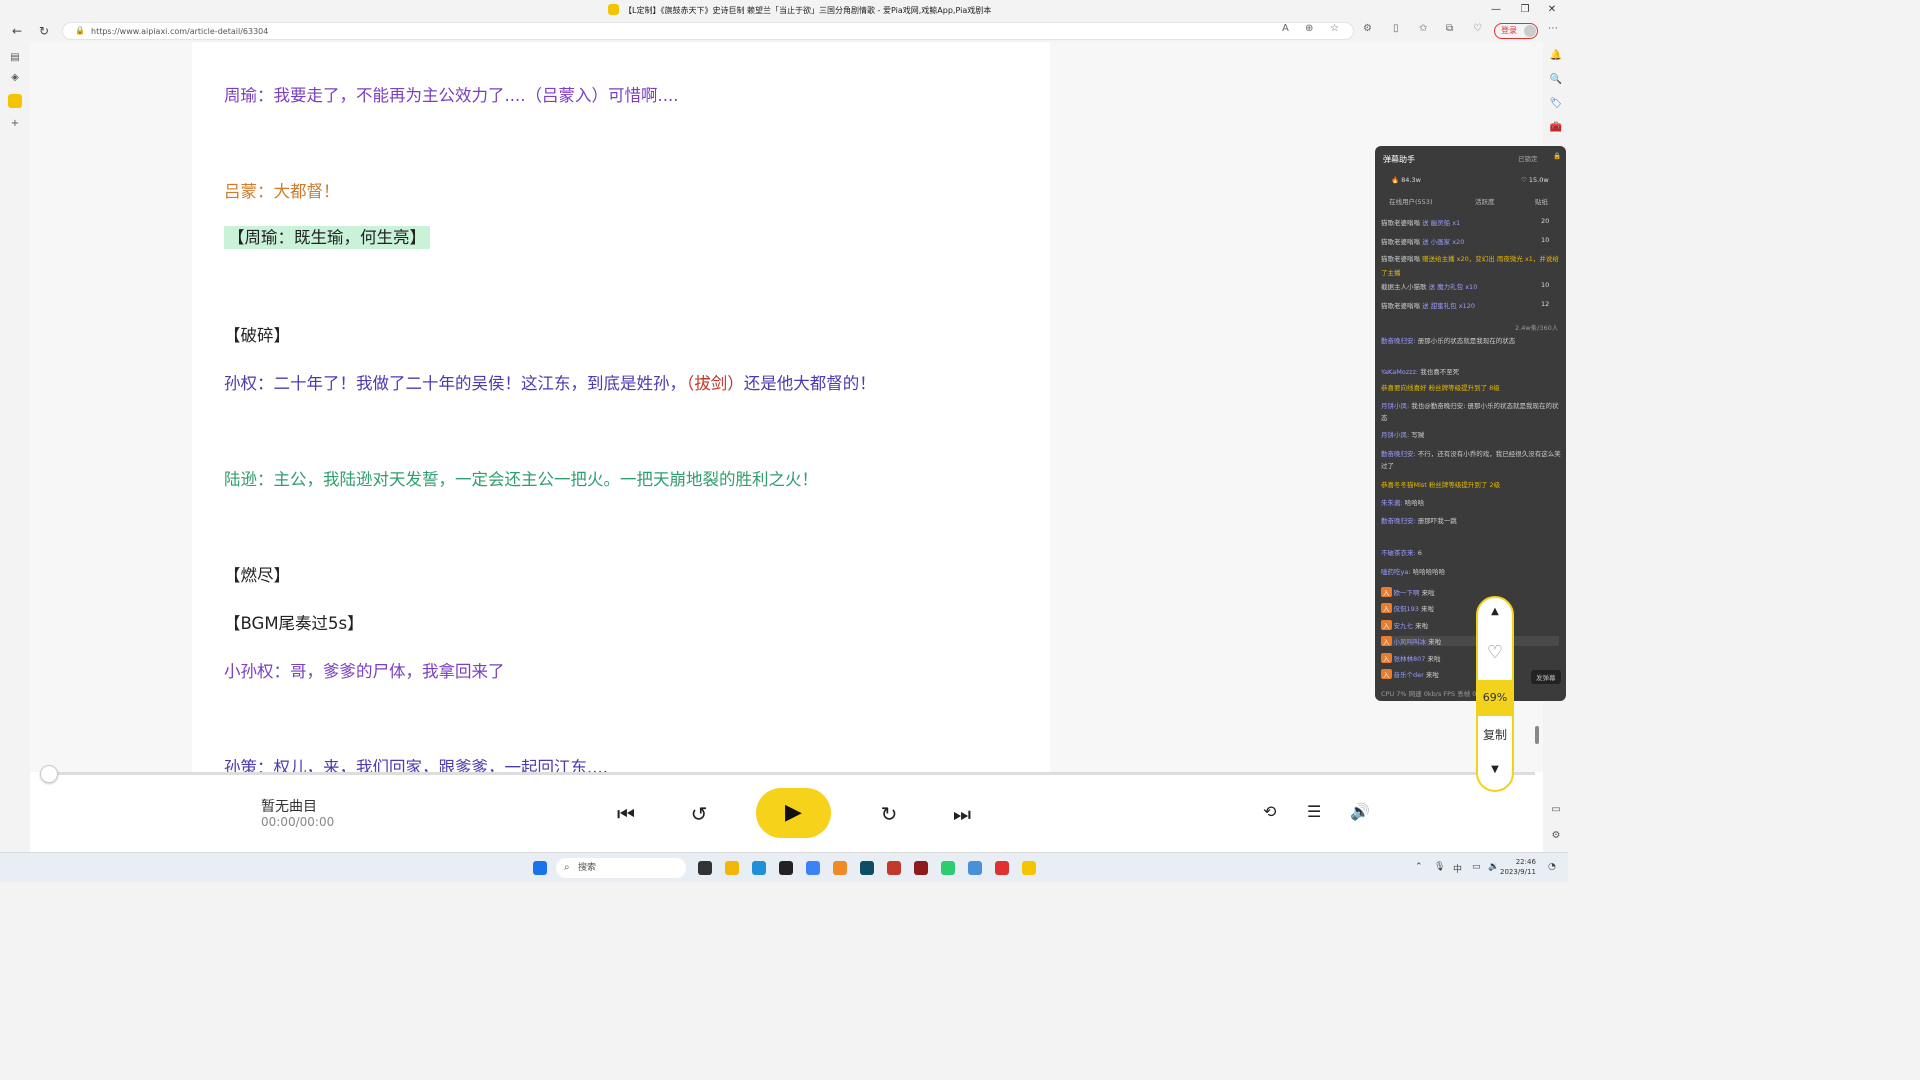 The height and width of the screenshot is (1080, 1920). What do you see at coordinates (1556, 57) in the screenshot?
I see `notification-icon: 🔔` at bounding box center [1556, 57].